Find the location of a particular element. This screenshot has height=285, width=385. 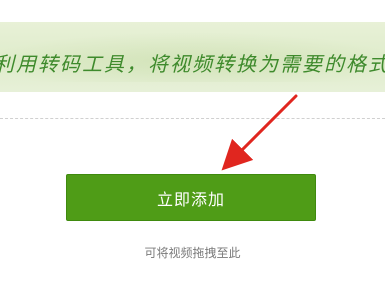

banner-text: 利用转码工具，将视频转换为需要的格式 is located at coordinates (192, 64).